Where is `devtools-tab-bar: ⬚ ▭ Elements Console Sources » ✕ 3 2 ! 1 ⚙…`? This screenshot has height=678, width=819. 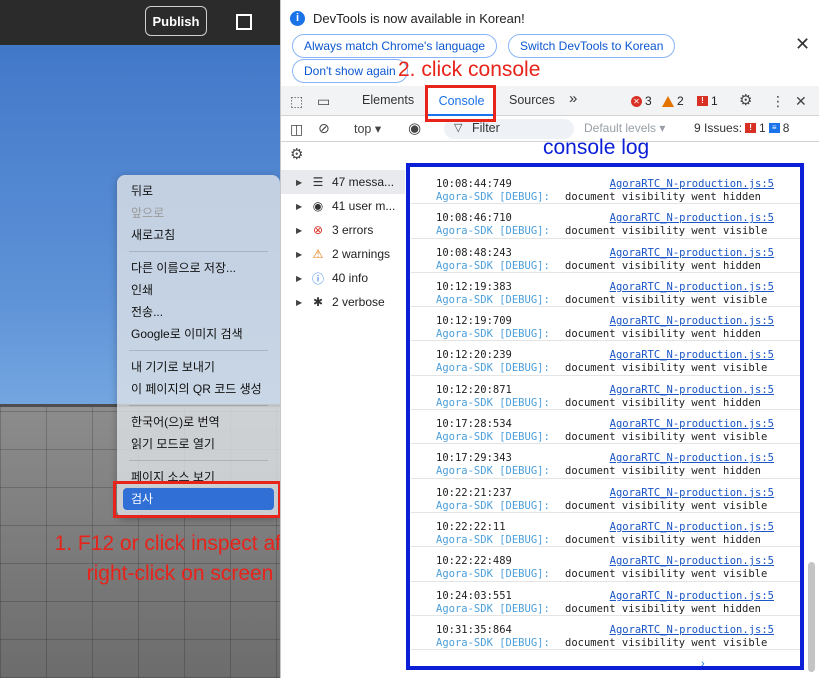
devtools-tab-bar: ⬚ ▭ Elements Console Sources » ✕ 3 2 ! 1 ⚙… is located at coordinates (550, 101).